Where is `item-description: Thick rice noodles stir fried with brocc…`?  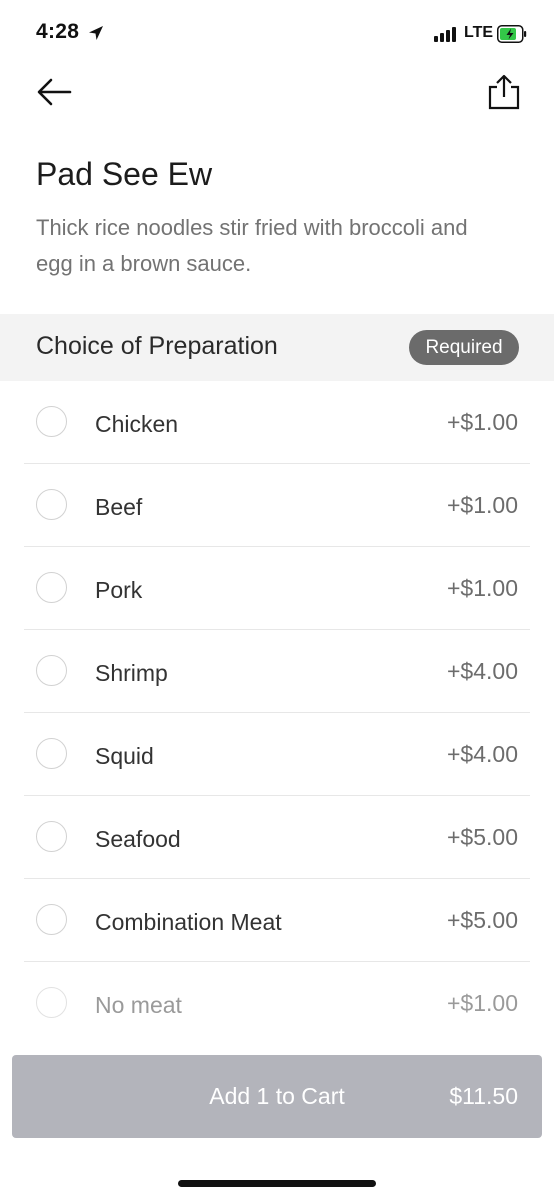
item-description: Thick rice noodles stir fried with brocc… is located at coordinates (252, 245).